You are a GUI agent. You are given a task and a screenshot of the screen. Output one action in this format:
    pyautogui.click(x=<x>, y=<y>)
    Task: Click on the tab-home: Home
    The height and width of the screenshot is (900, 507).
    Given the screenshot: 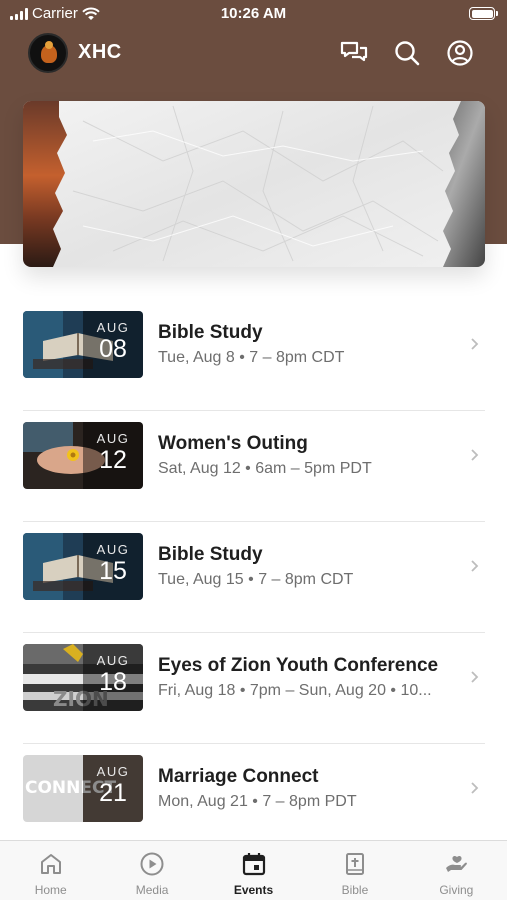 What is the action you would take?
    pyautogui.click(x=50, y=870)
    